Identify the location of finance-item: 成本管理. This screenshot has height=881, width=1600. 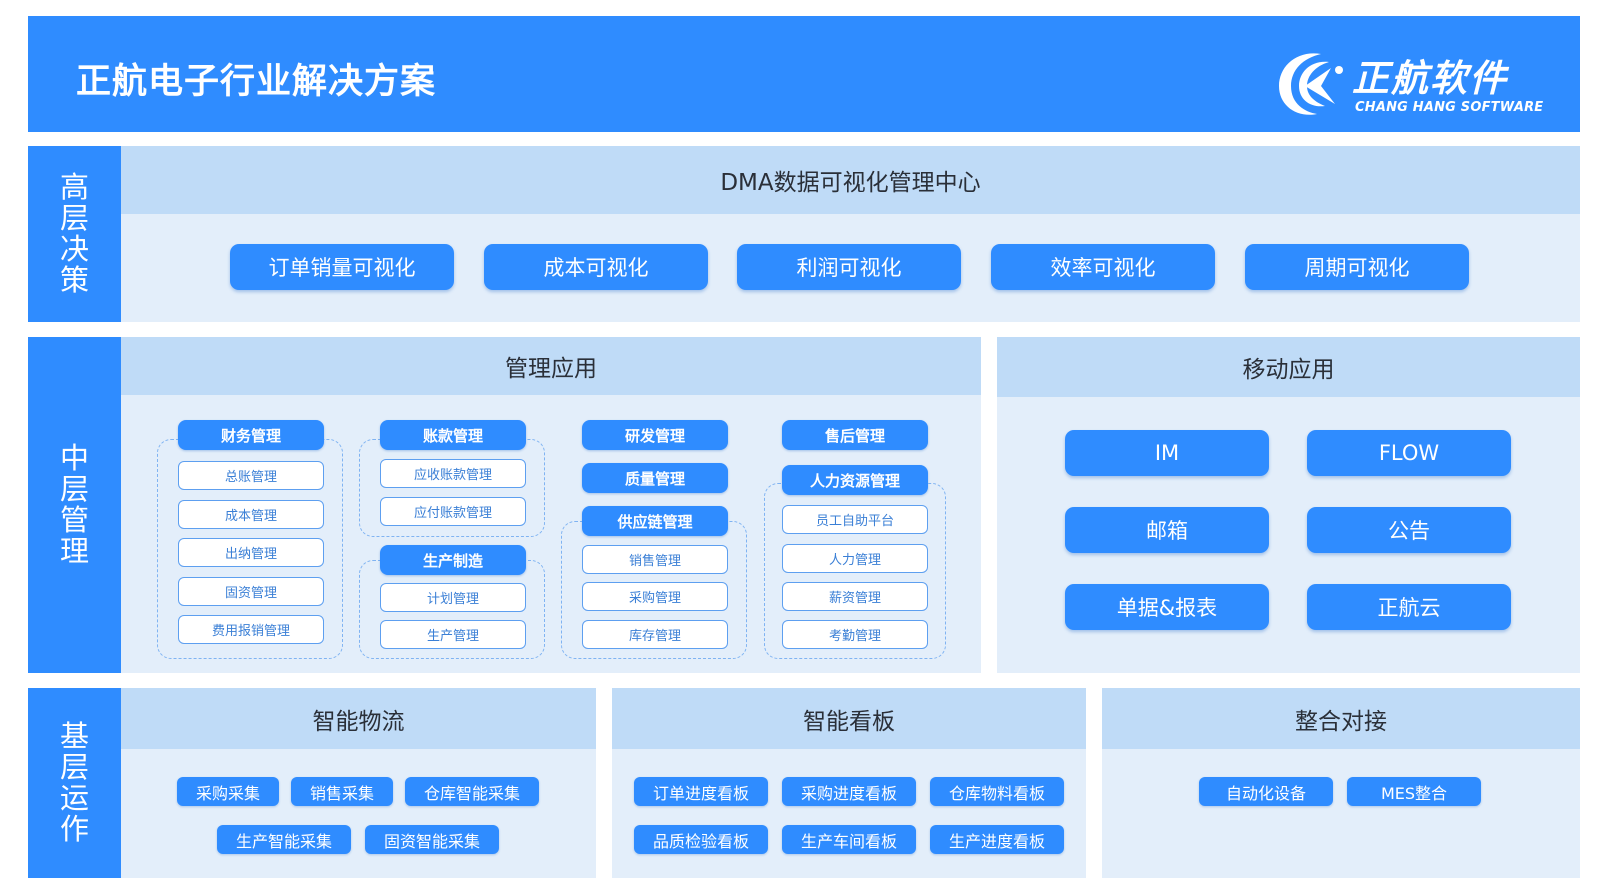
(251, 514).